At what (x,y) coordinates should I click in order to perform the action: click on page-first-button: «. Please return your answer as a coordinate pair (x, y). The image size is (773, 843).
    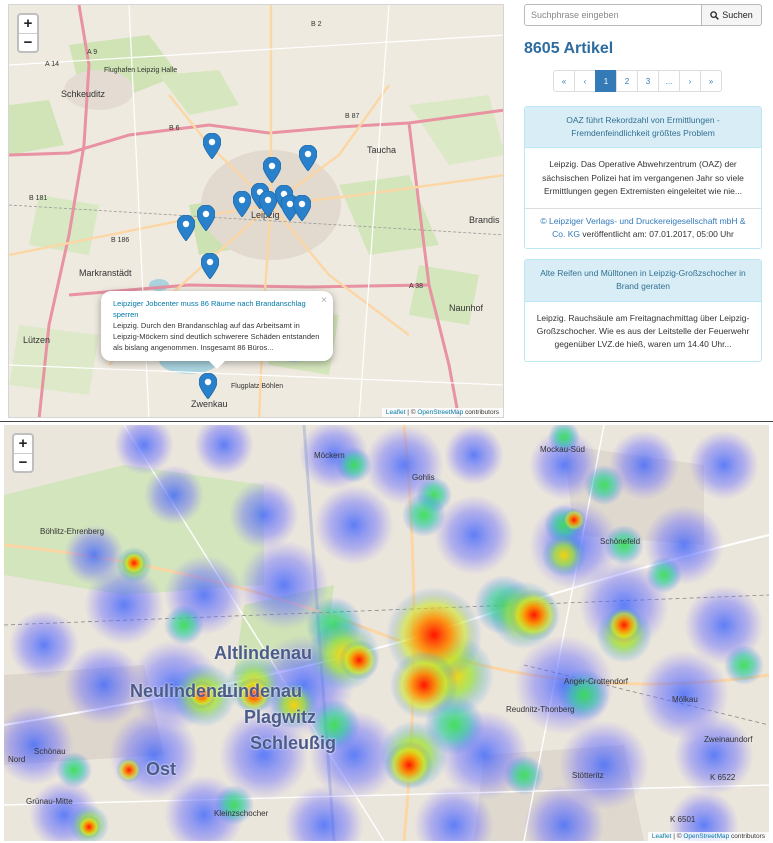
    Looking at the image, I should click on (564, 81).